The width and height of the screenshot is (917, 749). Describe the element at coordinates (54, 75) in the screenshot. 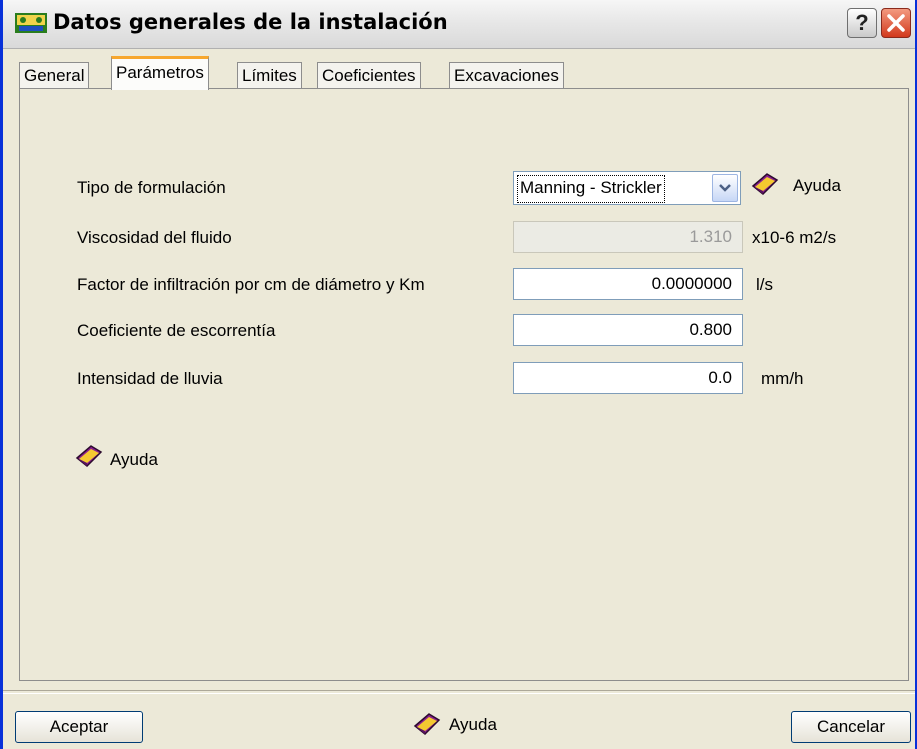

I see `tab-general: General` at that location.